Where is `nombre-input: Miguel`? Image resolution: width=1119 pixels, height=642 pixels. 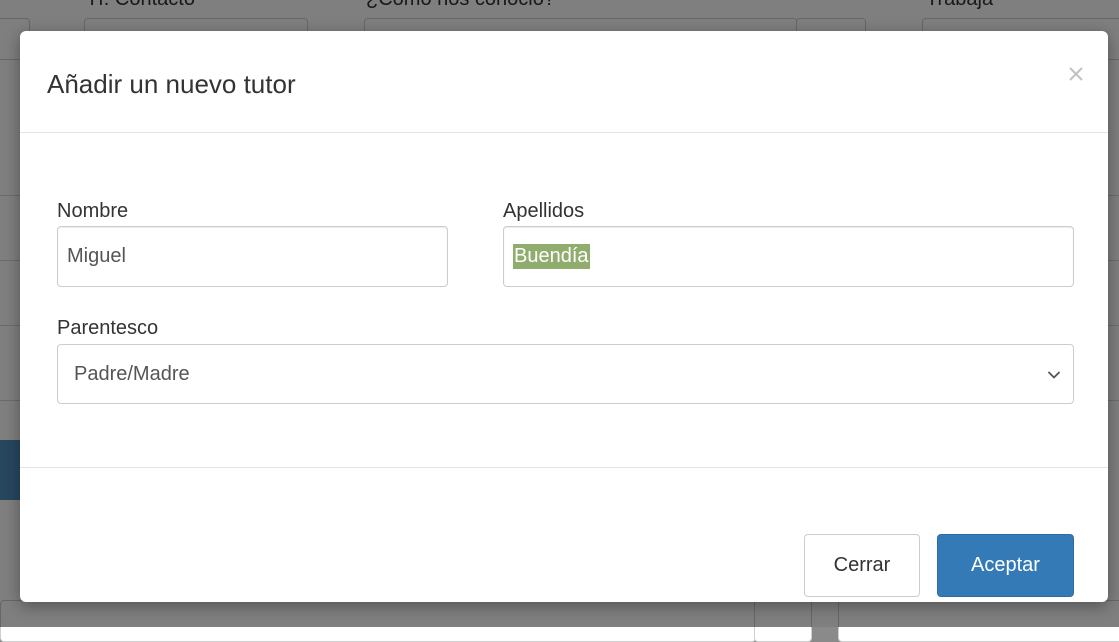 nombre-input: Miguel is located at coordinates (252, 256).